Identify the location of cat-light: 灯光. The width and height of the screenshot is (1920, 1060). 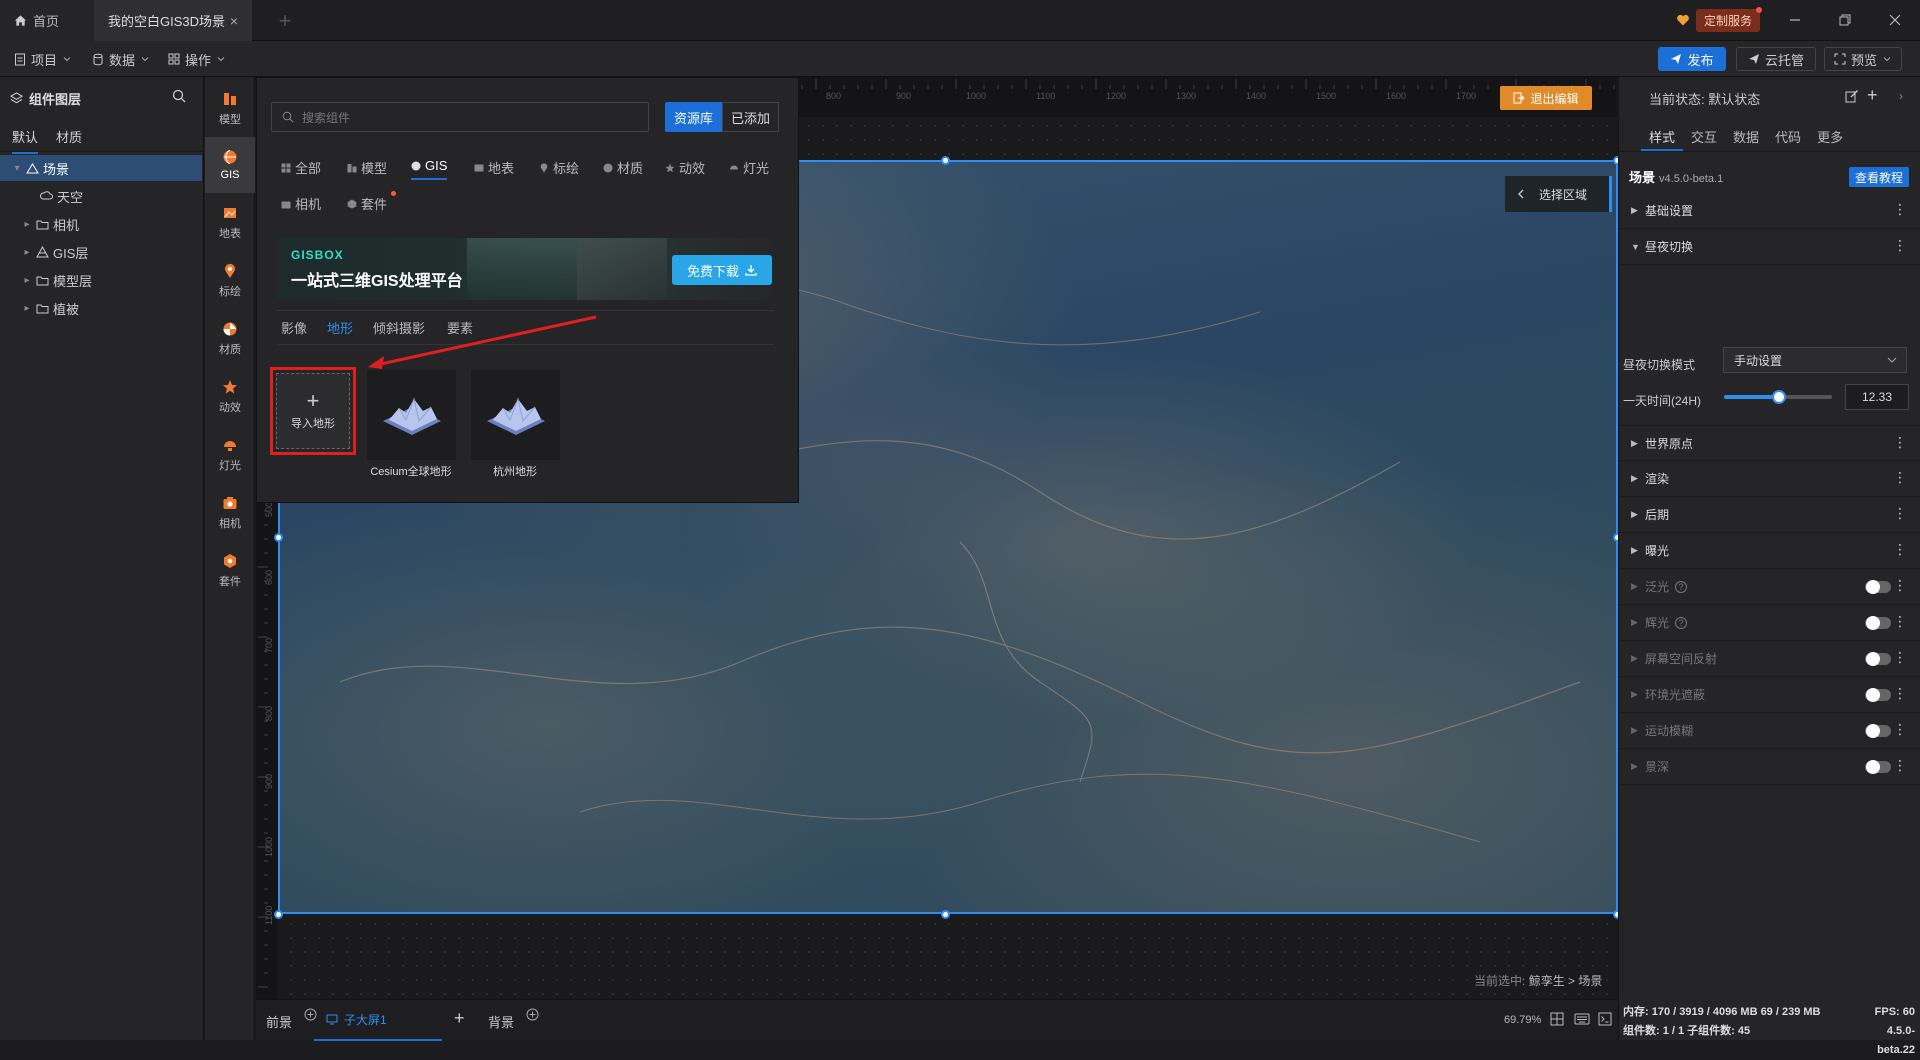
(749, 167).